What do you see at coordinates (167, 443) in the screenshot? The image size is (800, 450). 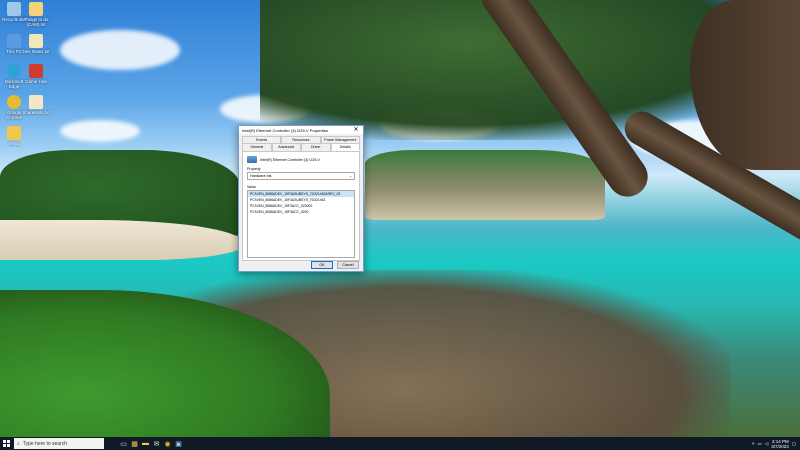 I see `chrome-icon: ◉` at bounding box center [167, 443].